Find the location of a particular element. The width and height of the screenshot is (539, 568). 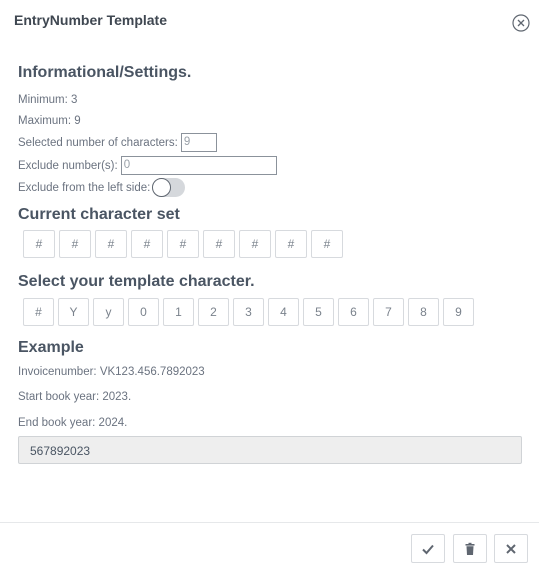

exclude-numbers-label: Exclude number(s): is located at coordinates (68, 165).